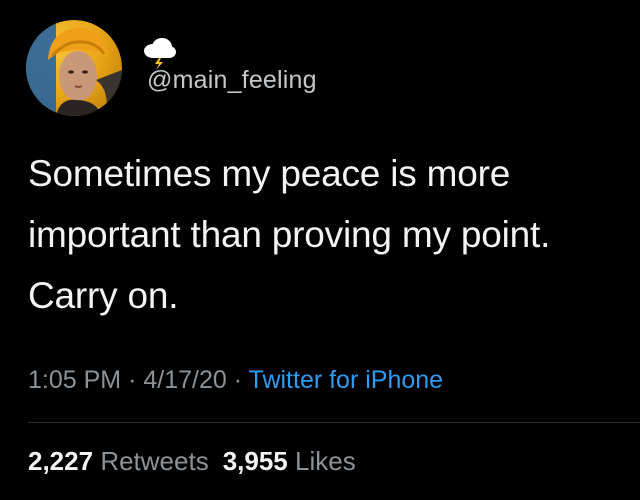  I want to click on tweet-source-link: Twitter for iPhone, so click(346, 380).